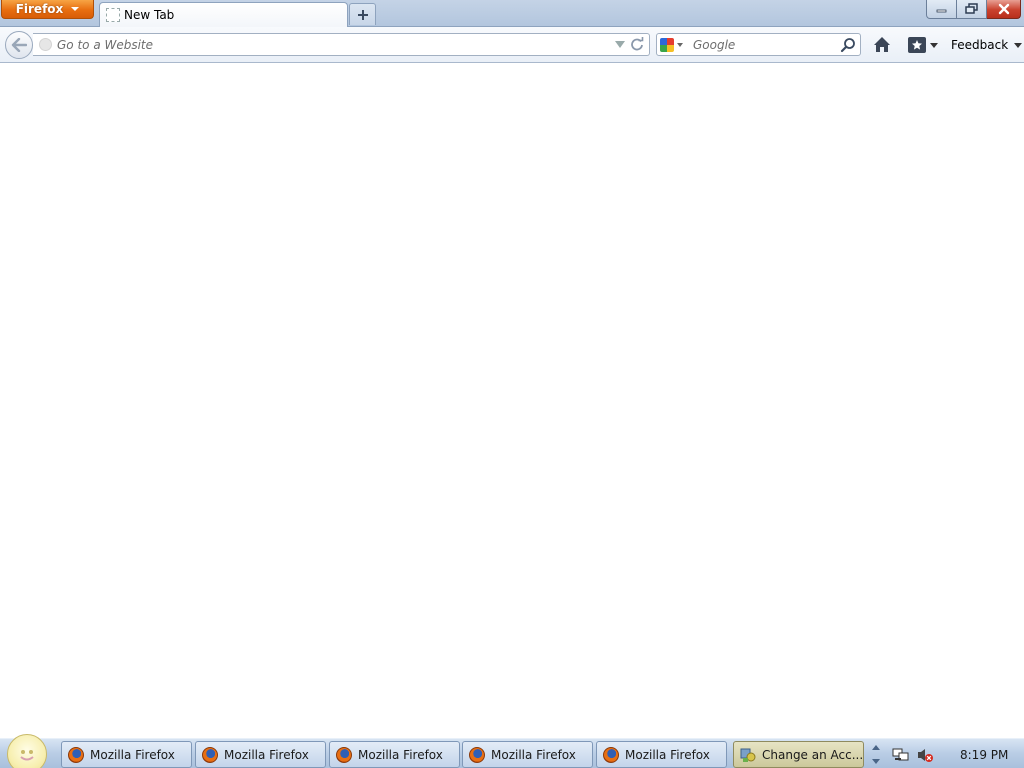 The height and width of the screenshot is (768, 1024). I want to click on back-arrow-icon, so click(19, 45).